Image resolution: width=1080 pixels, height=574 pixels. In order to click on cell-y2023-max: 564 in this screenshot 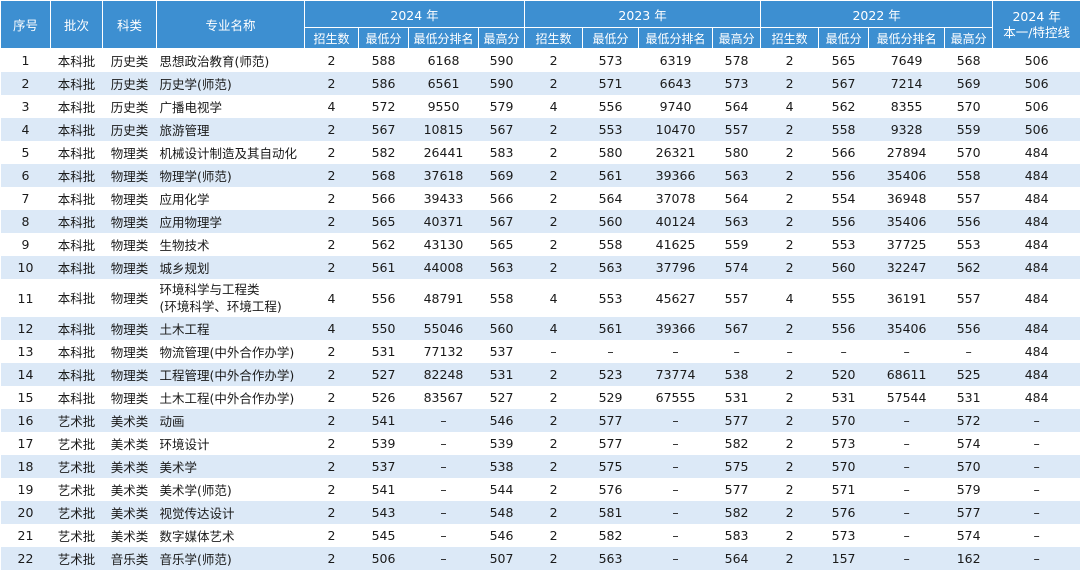, I will do `click(736, 106)`.